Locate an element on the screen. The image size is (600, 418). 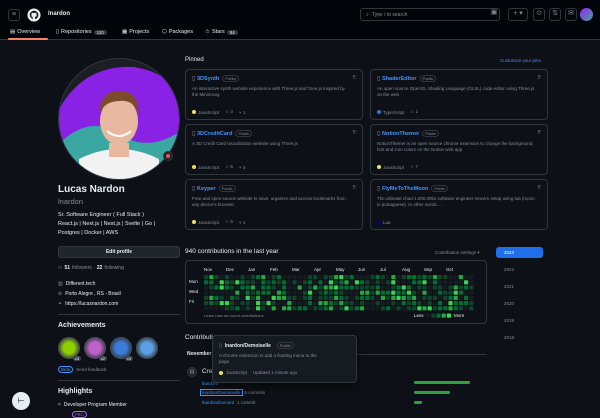
year-2022: 2022 is located at coordinates (519, 269).